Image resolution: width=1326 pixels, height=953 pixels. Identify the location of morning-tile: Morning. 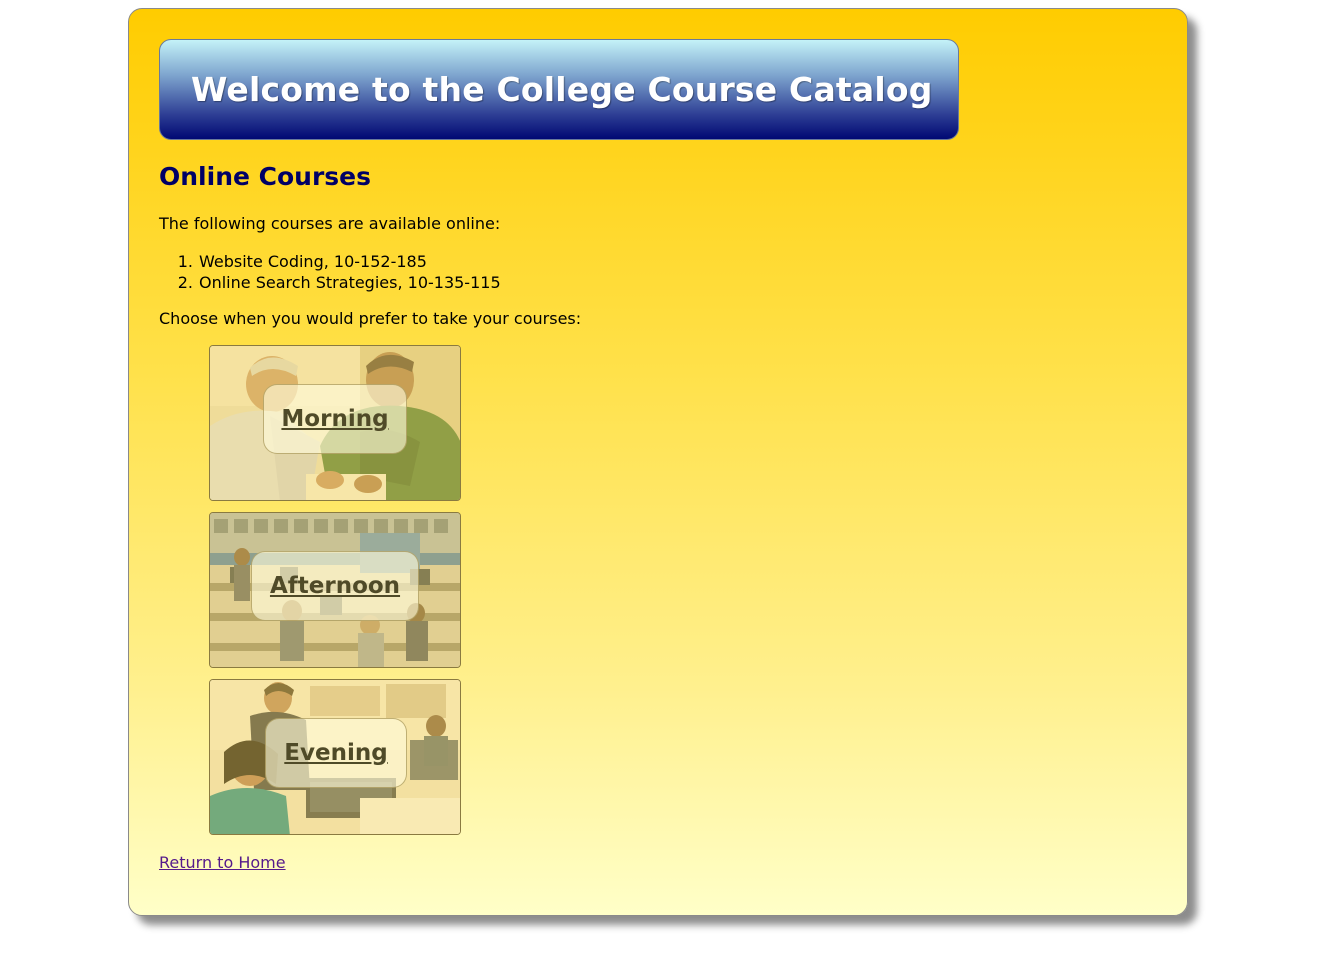
(335, 423).